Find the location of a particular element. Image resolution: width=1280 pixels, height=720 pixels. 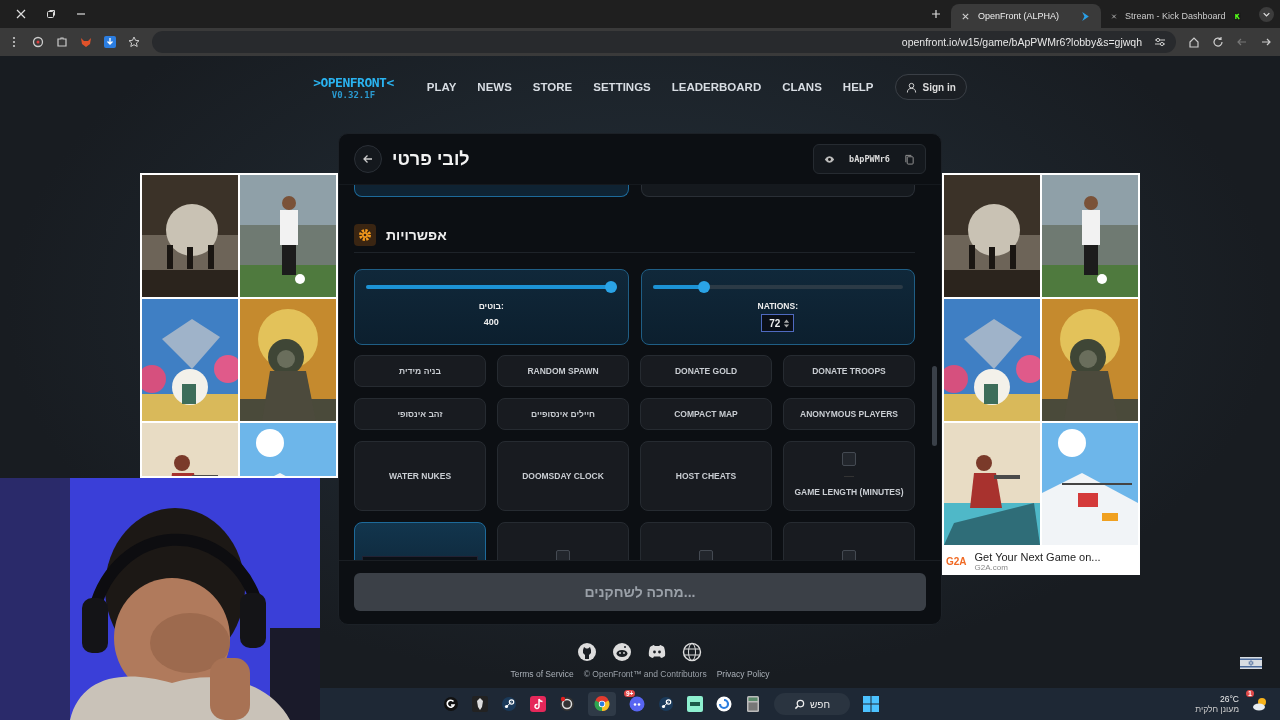

option-button: DOOMSDAY CLOCK is located at coordinates (563, 476).